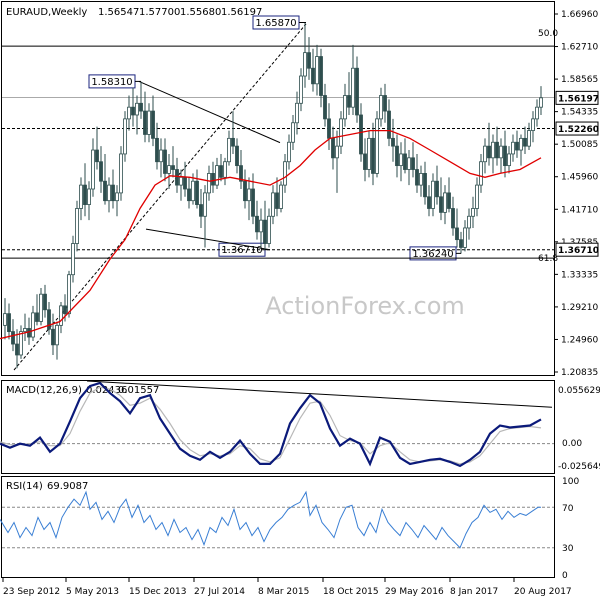 The width and height of the screenshot is (600, 605). Describe the element at coordinates (46, 12) in the screenshot. I see `symbol-label: EURAUD,Weekly` at that location.